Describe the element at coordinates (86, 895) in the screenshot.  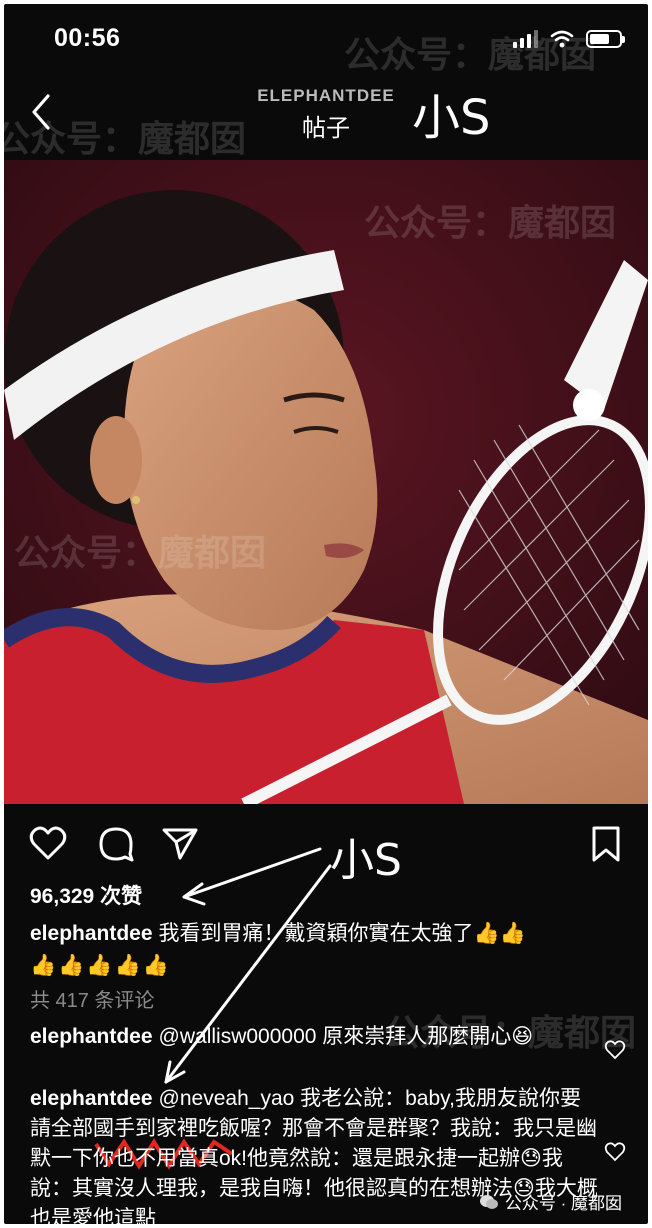
I see `likes-count: 96,329 次赞` at that location.